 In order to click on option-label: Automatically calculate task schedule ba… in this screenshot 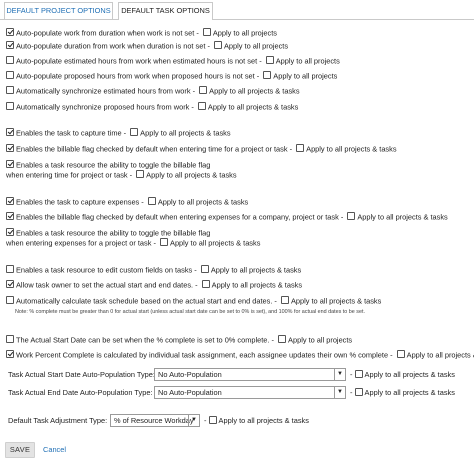, I will do `click(146, 301)`.